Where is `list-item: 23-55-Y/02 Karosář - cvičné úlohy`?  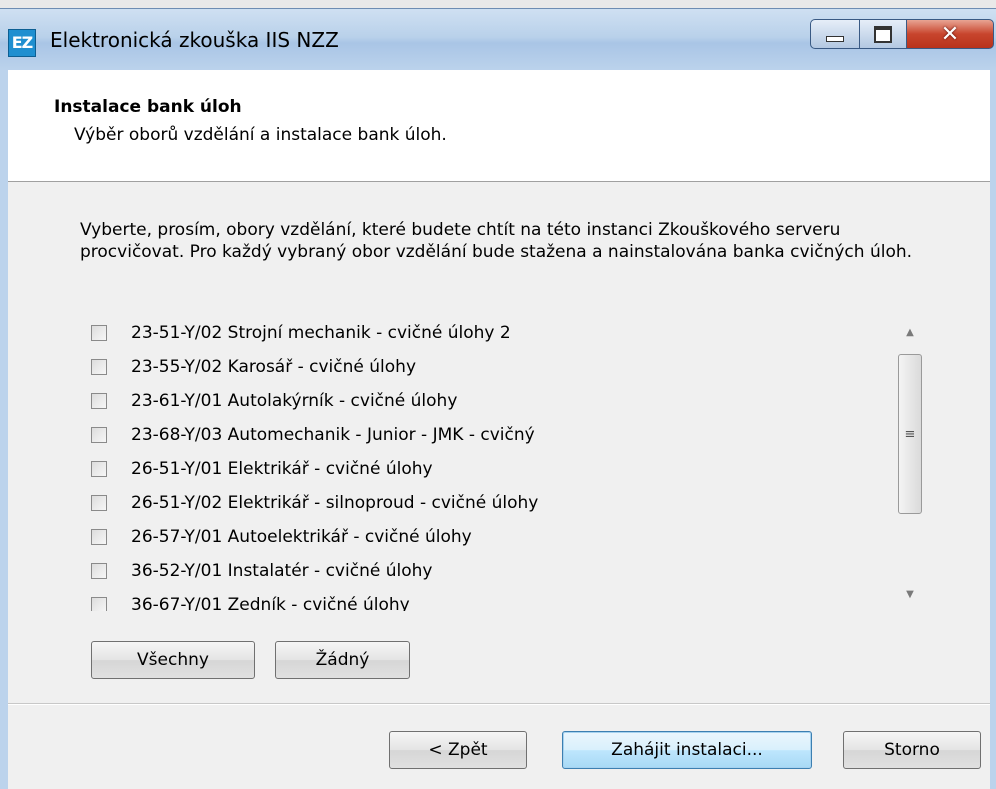
list-item: 23-55-Y/02 Karosář - cvičné úlohy is located at coordinates (250, 366).